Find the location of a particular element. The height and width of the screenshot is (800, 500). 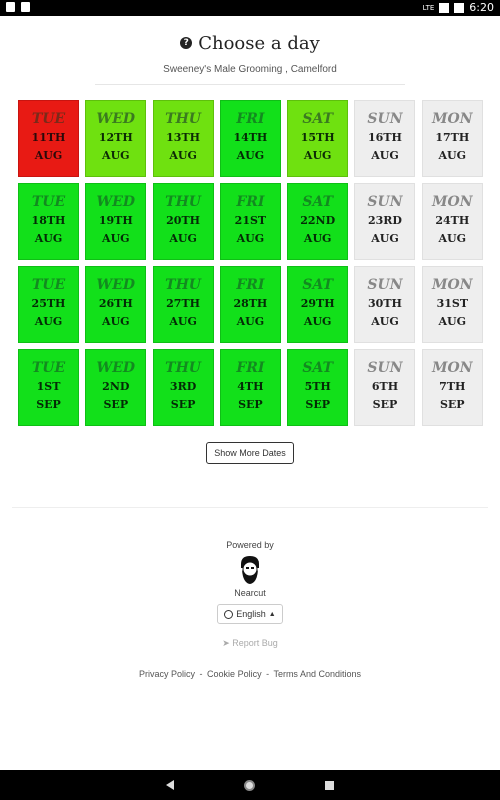

day-cell: THU 13TH AUG is located at coordinates (183, 138).